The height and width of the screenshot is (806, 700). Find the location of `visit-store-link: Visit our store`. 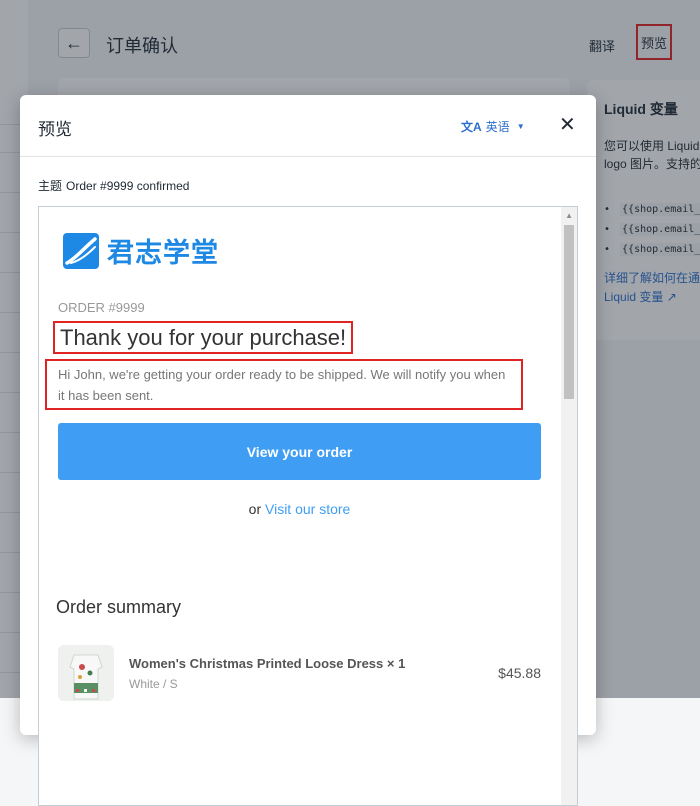

visit-store-link: Visit our store is located at coordinates (307, 509).